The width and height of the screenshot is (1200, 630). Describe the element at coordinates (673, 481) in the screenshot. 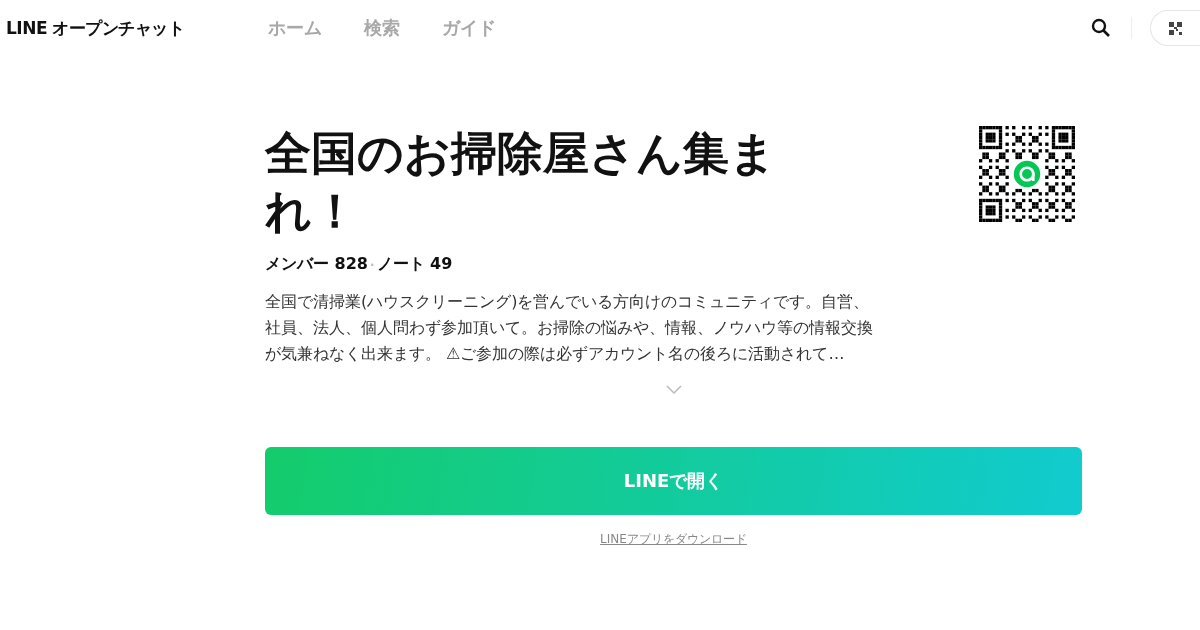

I see `open-in-line-button: LINEで開く` at that location.